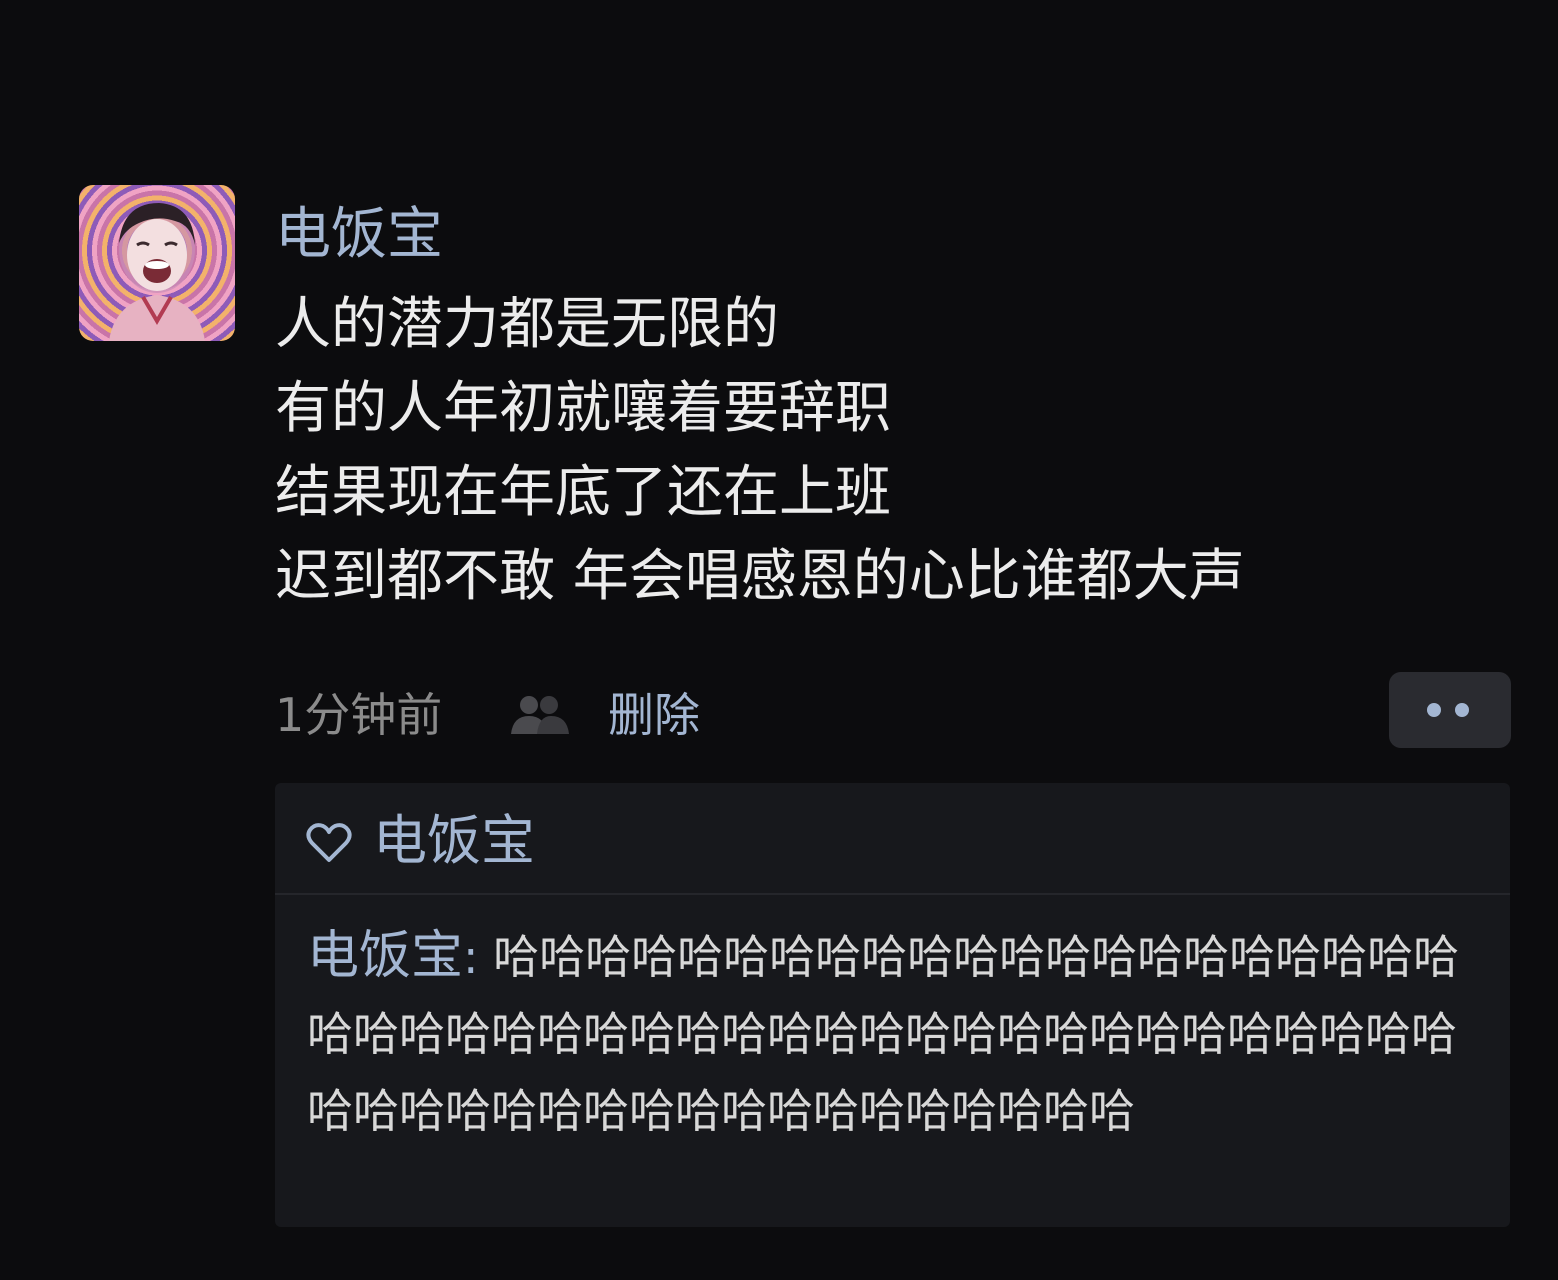 The width and height of the screenshot is (1558, 1280). What do you see at coordinates (454, 841) in the screenshot?
I see `like-user-name: 电饭宝` at bounding box center [454, 841].